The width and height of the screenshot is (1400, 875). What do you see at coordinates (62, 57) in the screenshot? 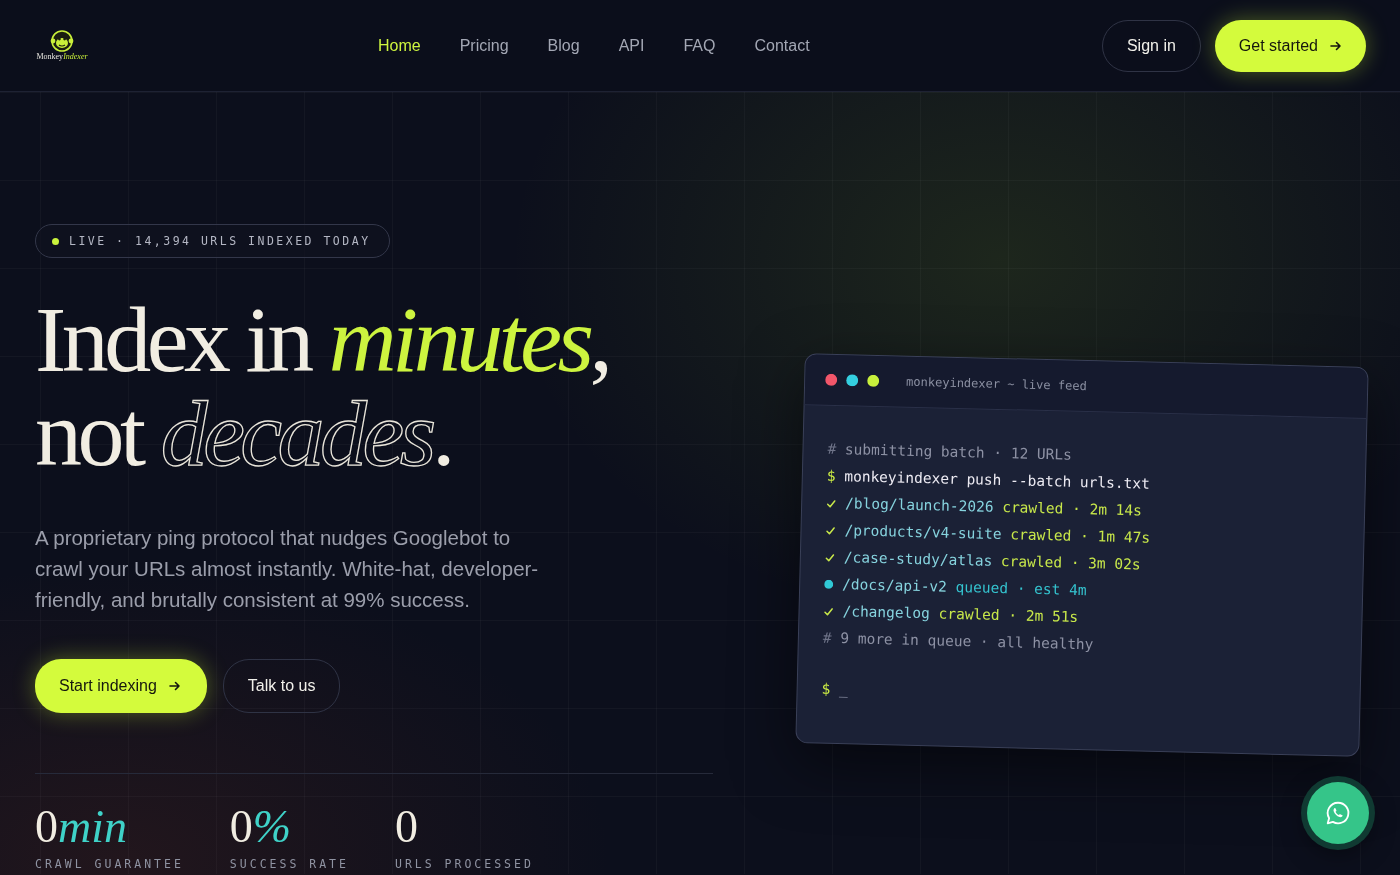
I see `logo-wordmark: MonkeyIndexer` at bounding box center [62, 57].